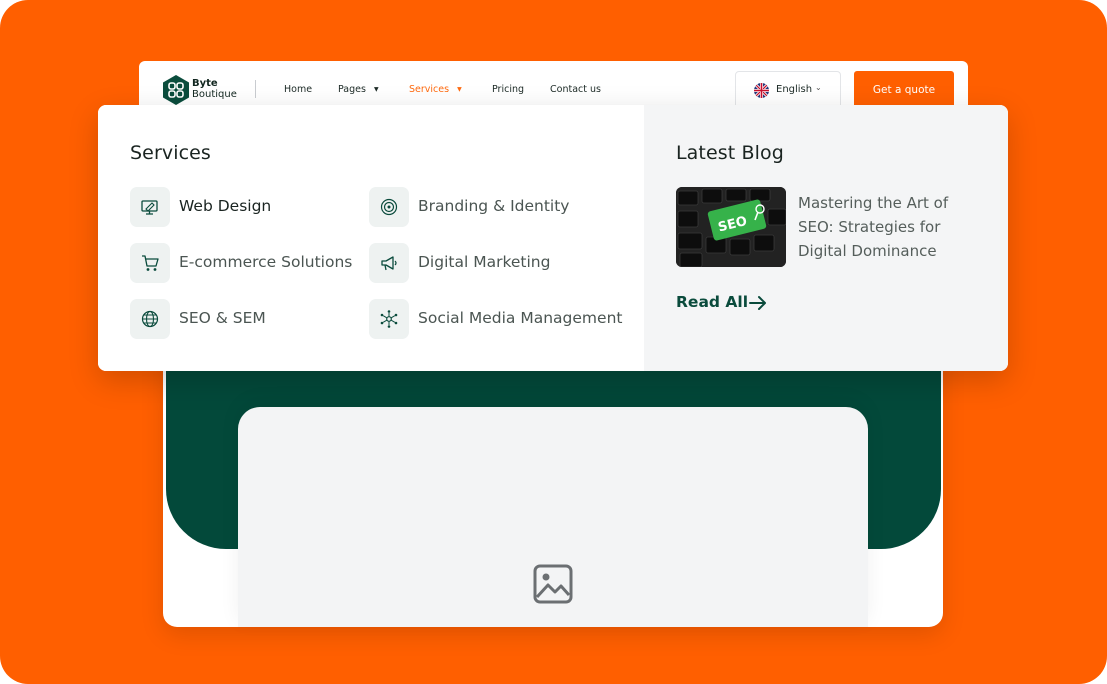  What do you see at coordinates (176, 90) in the screenshot?
I see `logo-icon` at bounding box center [176, 90].